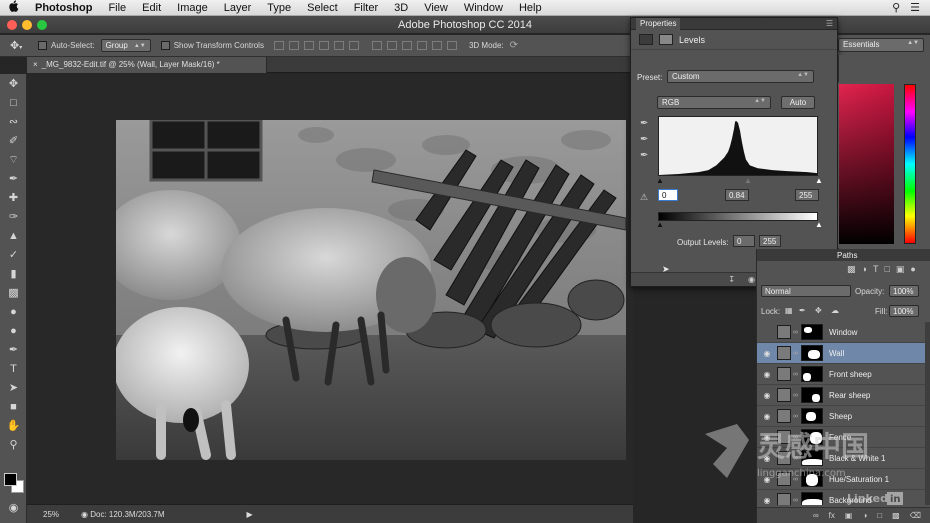  What do you see at coordinates (644, 155) in the screenshot?
I see `white-point-eyedropper-icon: ✒` at bounding box center [644, 155].